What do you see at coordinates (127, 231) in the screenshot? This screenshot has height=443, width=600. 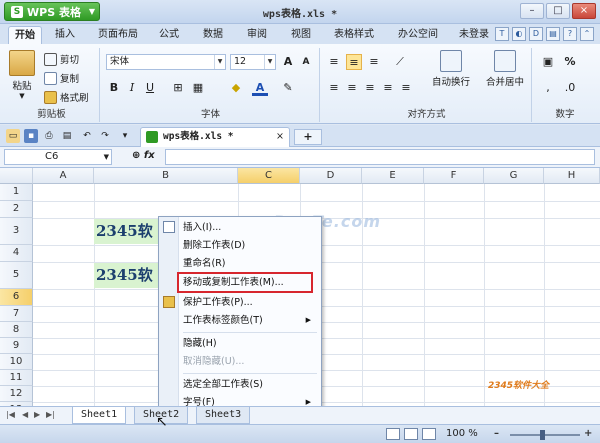 I see `cell-b3: 2345软` at bounding box center [127, 231].